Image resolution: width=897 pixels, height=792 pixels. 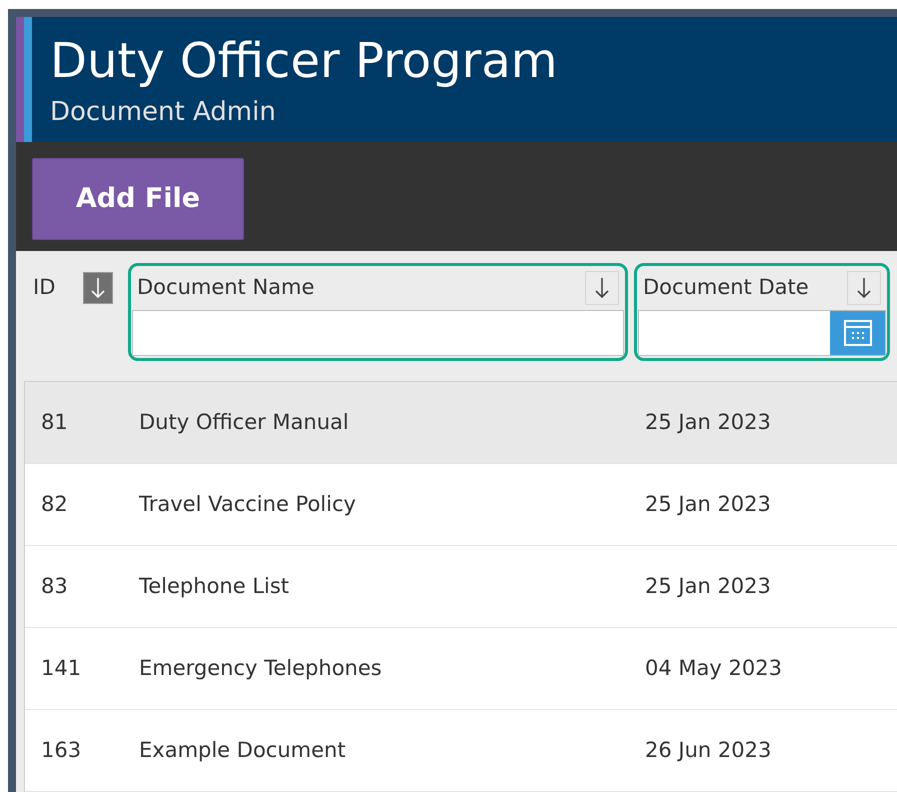 What do you see at coordinates (726, 288) in the screenshot?
I see `column-header: Document Date` at bounding box center [726, 288].